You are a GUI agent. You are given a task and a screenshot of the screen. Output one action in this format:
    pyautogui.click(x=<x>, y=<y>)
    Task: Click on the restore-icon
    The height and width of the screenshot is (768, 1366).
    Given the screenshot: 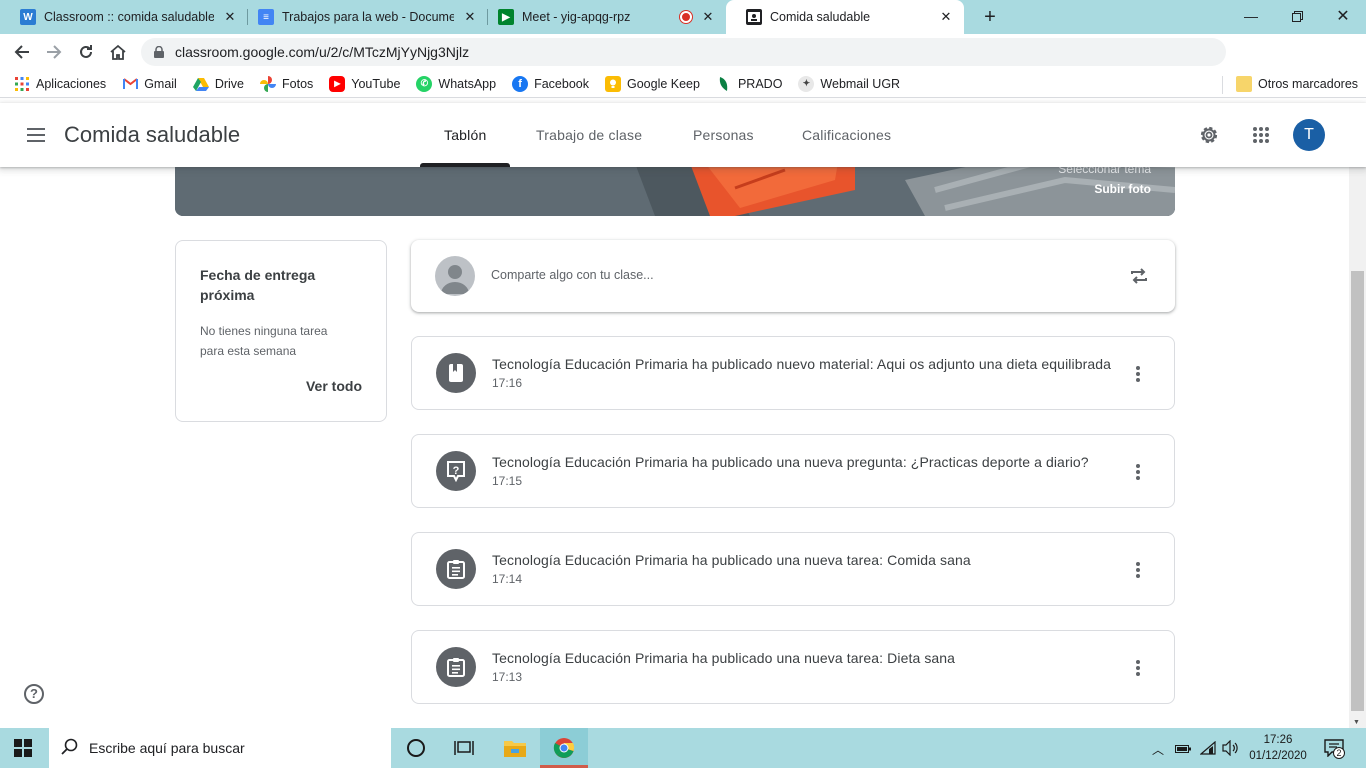 What is the action you would take?
    pyautogui.click(x=1297, y=16)
    